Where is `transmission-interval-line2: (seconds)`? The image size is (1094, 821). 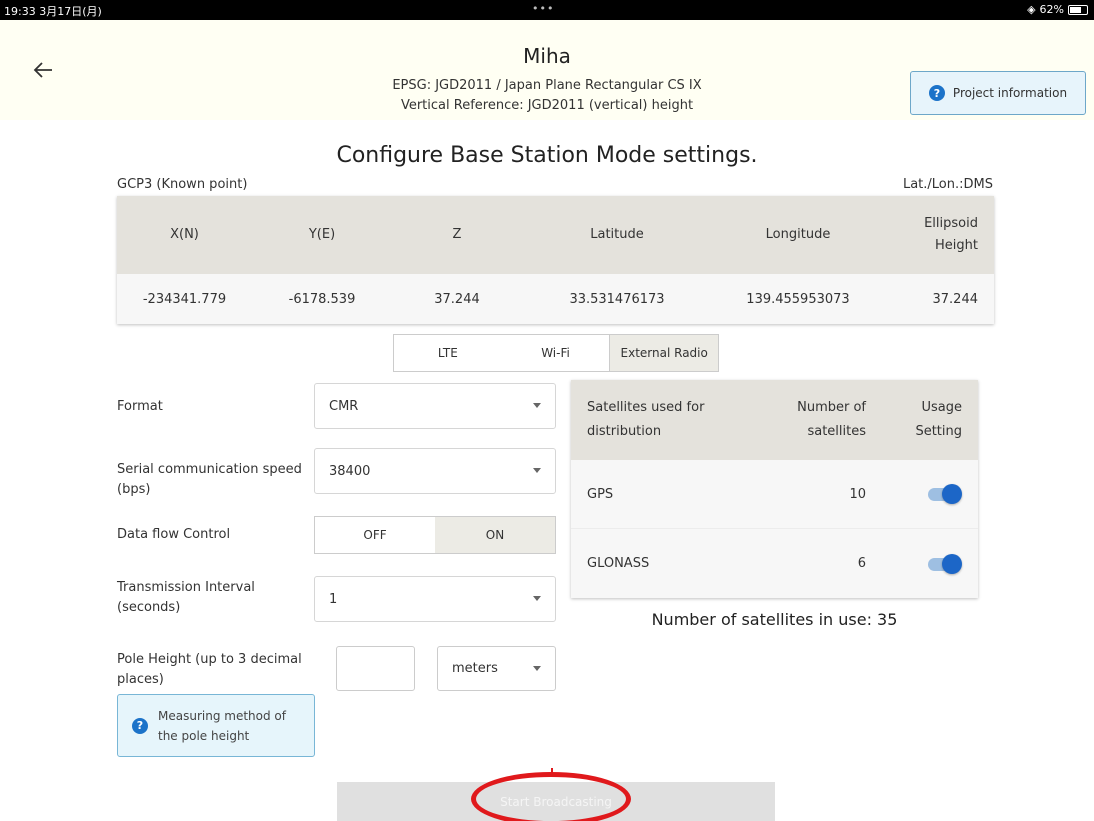 transmission-interval-line2: (seconds) is located at coordinates (149, 607).